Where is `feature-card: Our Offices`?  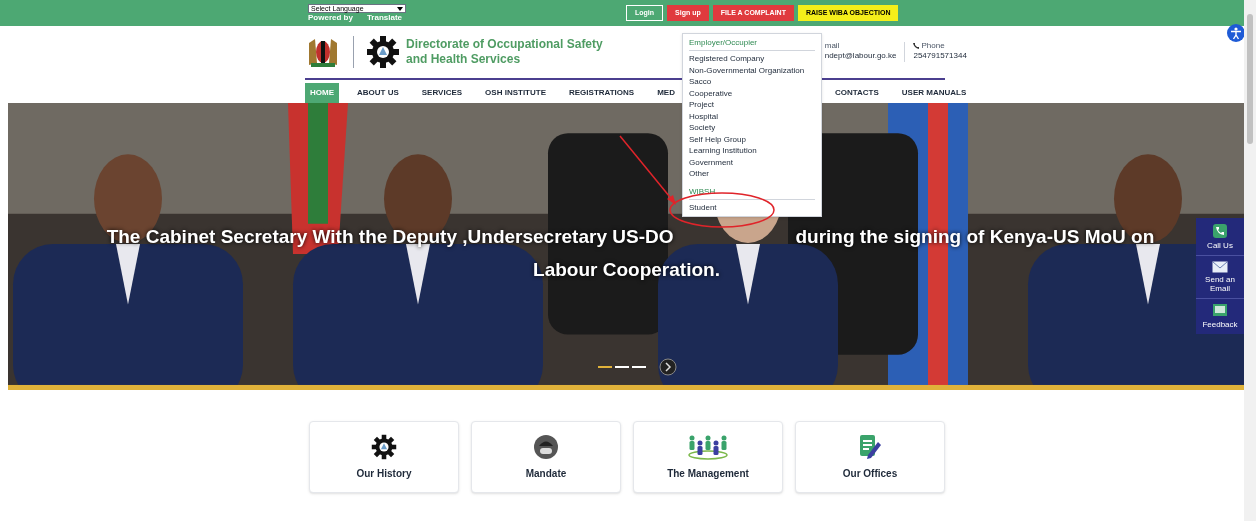
feature-card: Our Offices is located at coordinates (870, 457).